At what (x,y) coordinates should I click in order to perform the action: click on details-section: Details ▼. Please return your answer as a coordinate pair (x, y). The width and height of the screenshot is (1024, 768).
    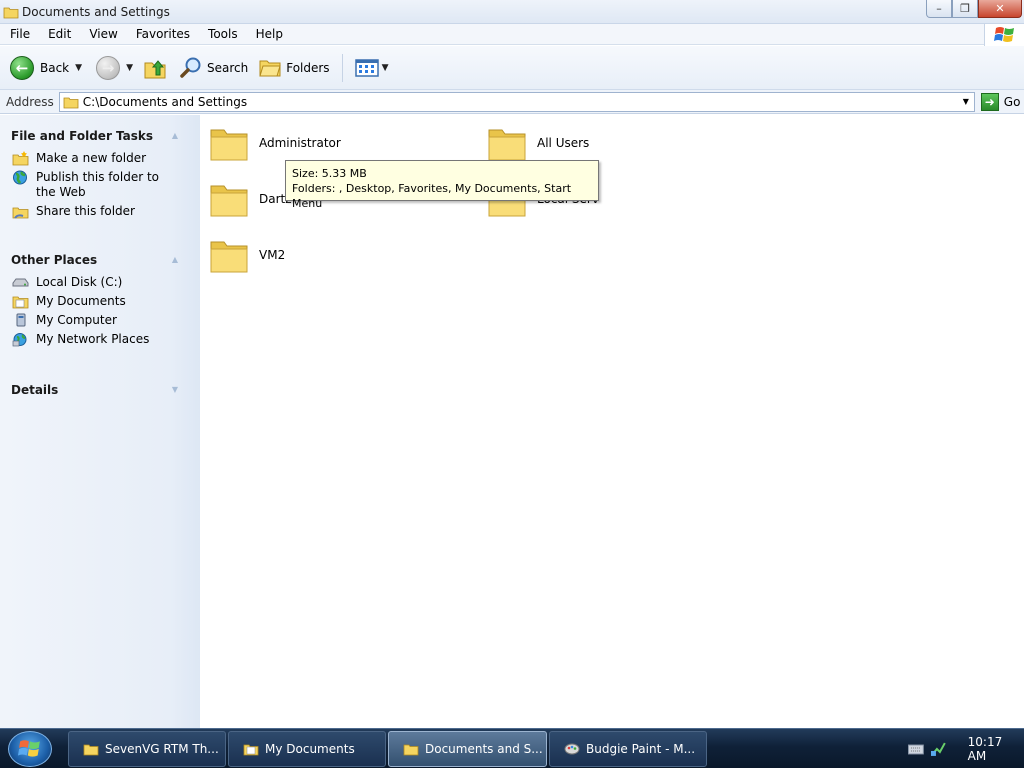
    Looking at the image, I should click on (100, 390).